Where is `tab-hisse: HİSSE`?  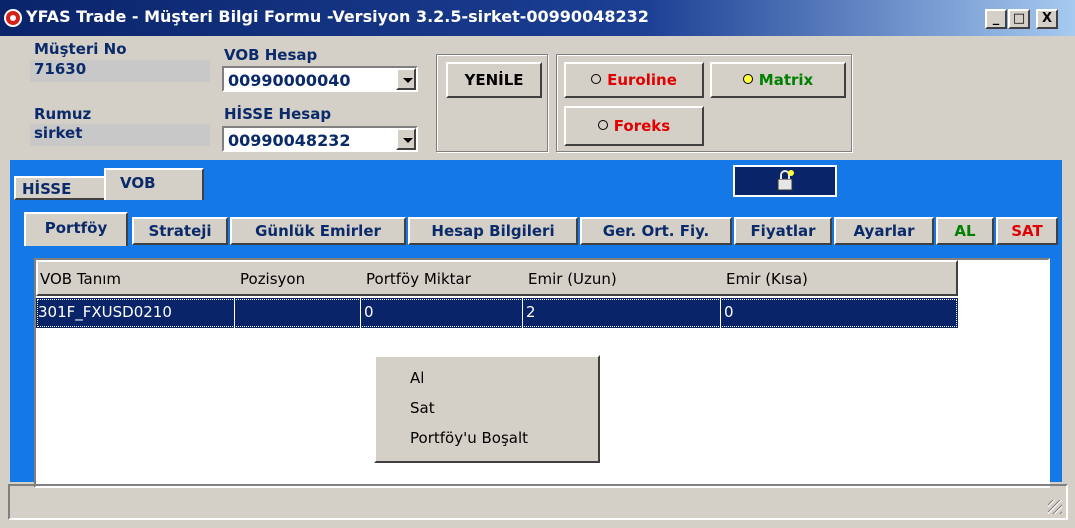
tab-hisse: HİSSE is located at coordinates (60, 188).